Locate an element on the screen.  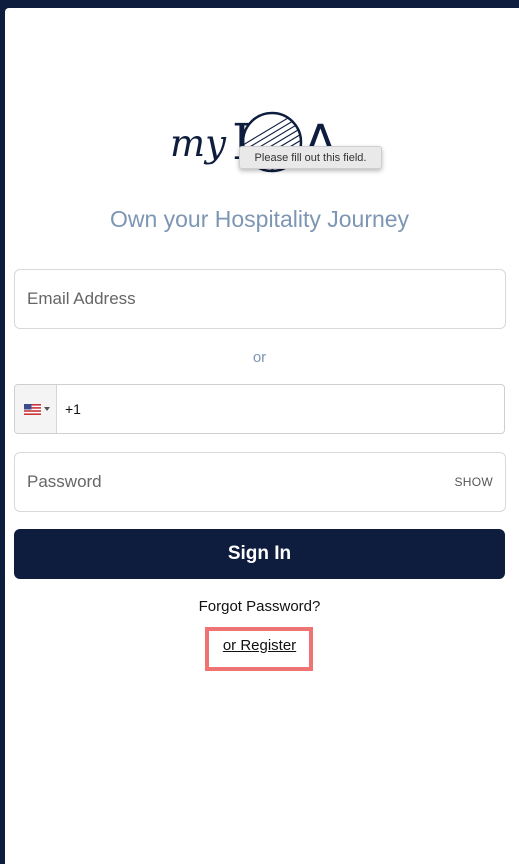
sign-in-button: Sign In is located at coordinates (259, 554).